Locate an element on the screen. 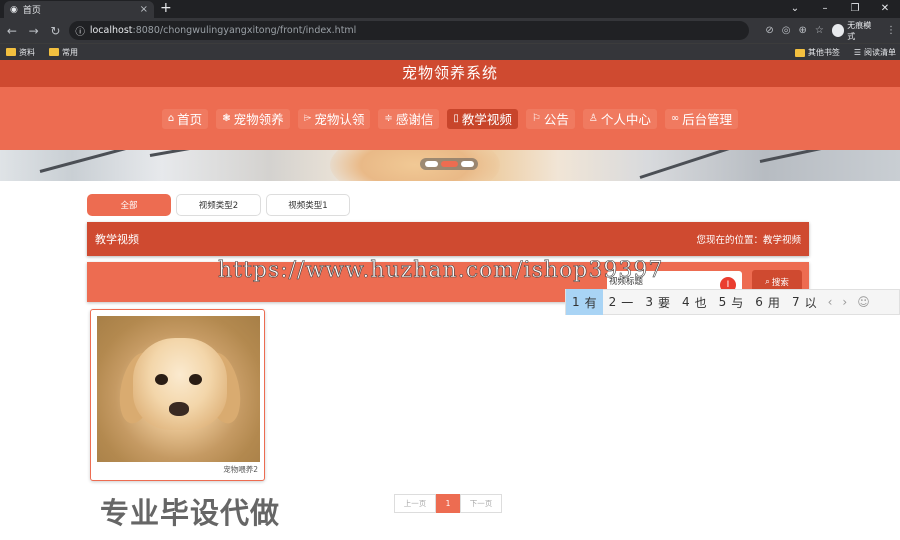 The width and height of the screenshot is (900, 540). home-icon: ⌂ is located at coordinates (171, 118).